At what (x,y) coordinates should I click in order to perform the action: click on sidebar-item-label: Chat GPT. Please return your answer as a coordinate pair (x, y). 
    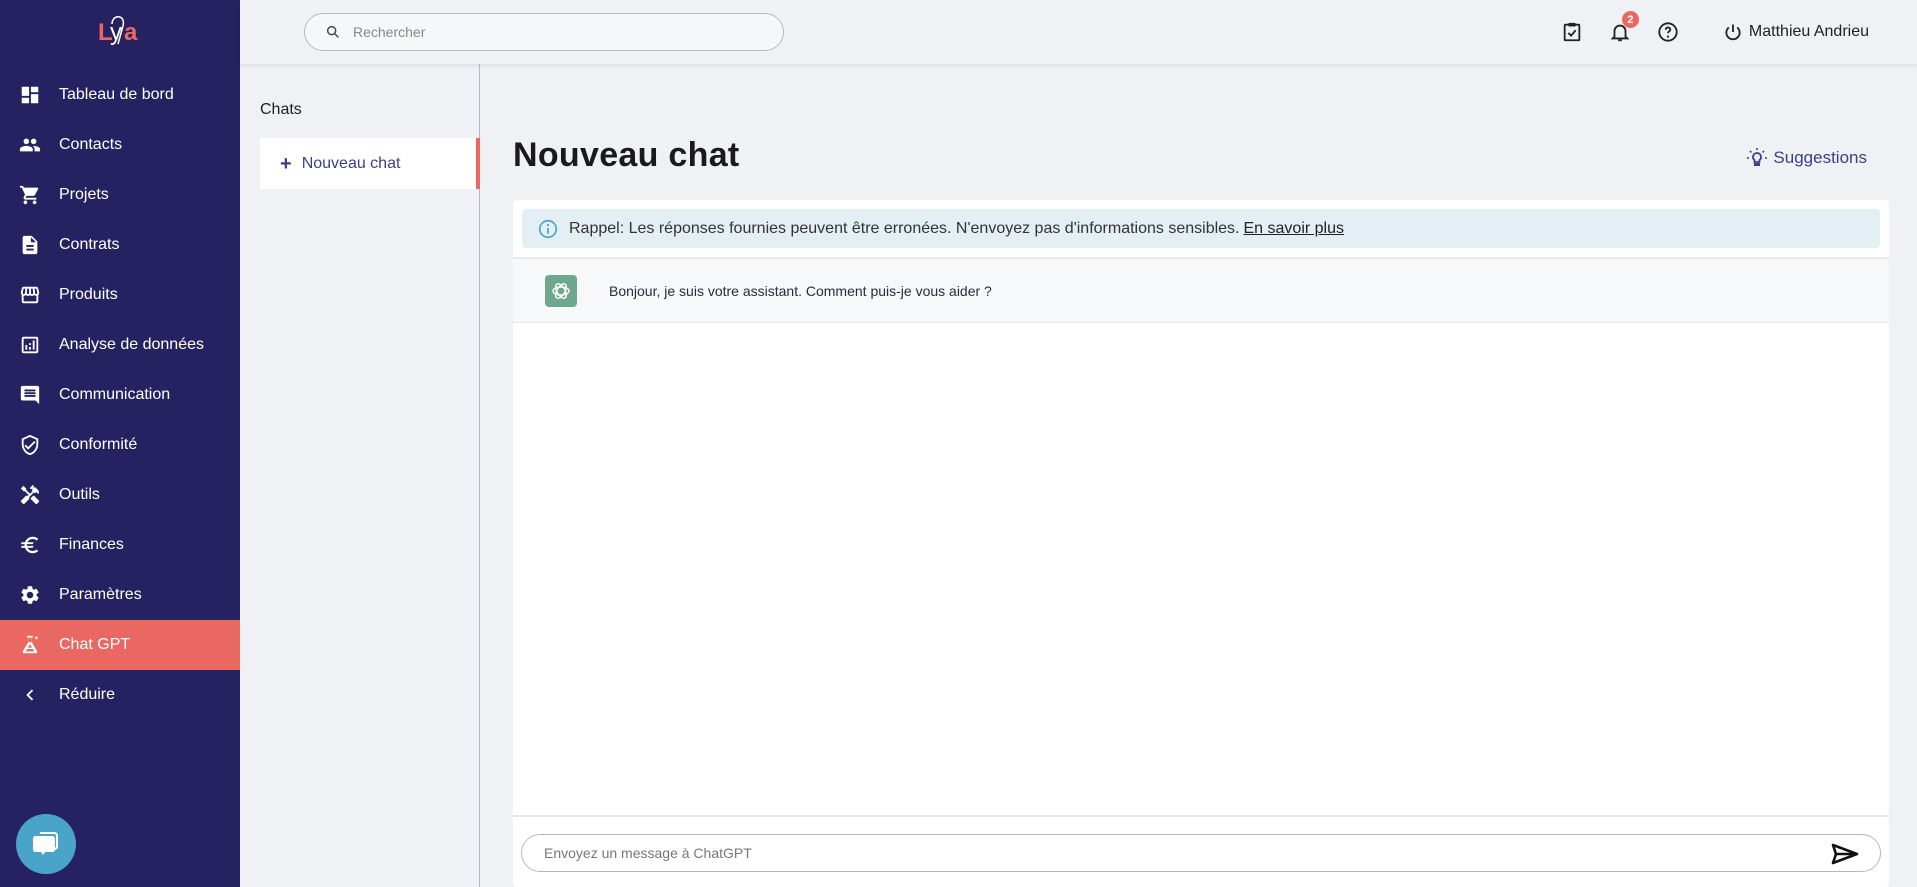
    Looking at the image, I should click on (95, 644).